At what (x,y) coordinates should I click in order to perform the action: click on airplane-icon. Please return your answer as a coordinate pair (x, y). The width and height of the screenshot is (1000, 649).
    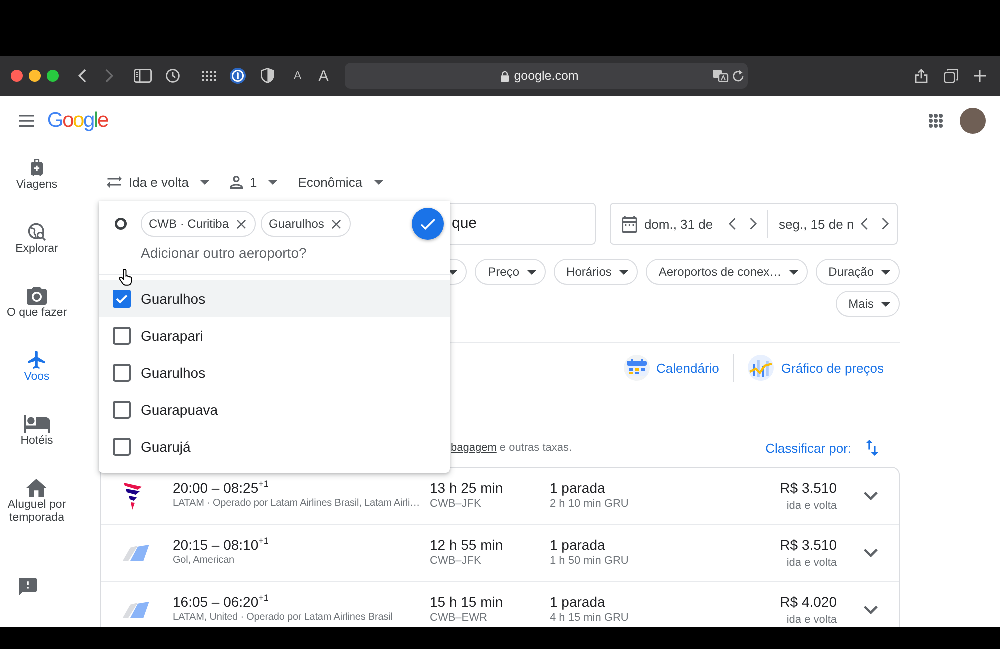
    Looking at the image, I should click on (37, 360).